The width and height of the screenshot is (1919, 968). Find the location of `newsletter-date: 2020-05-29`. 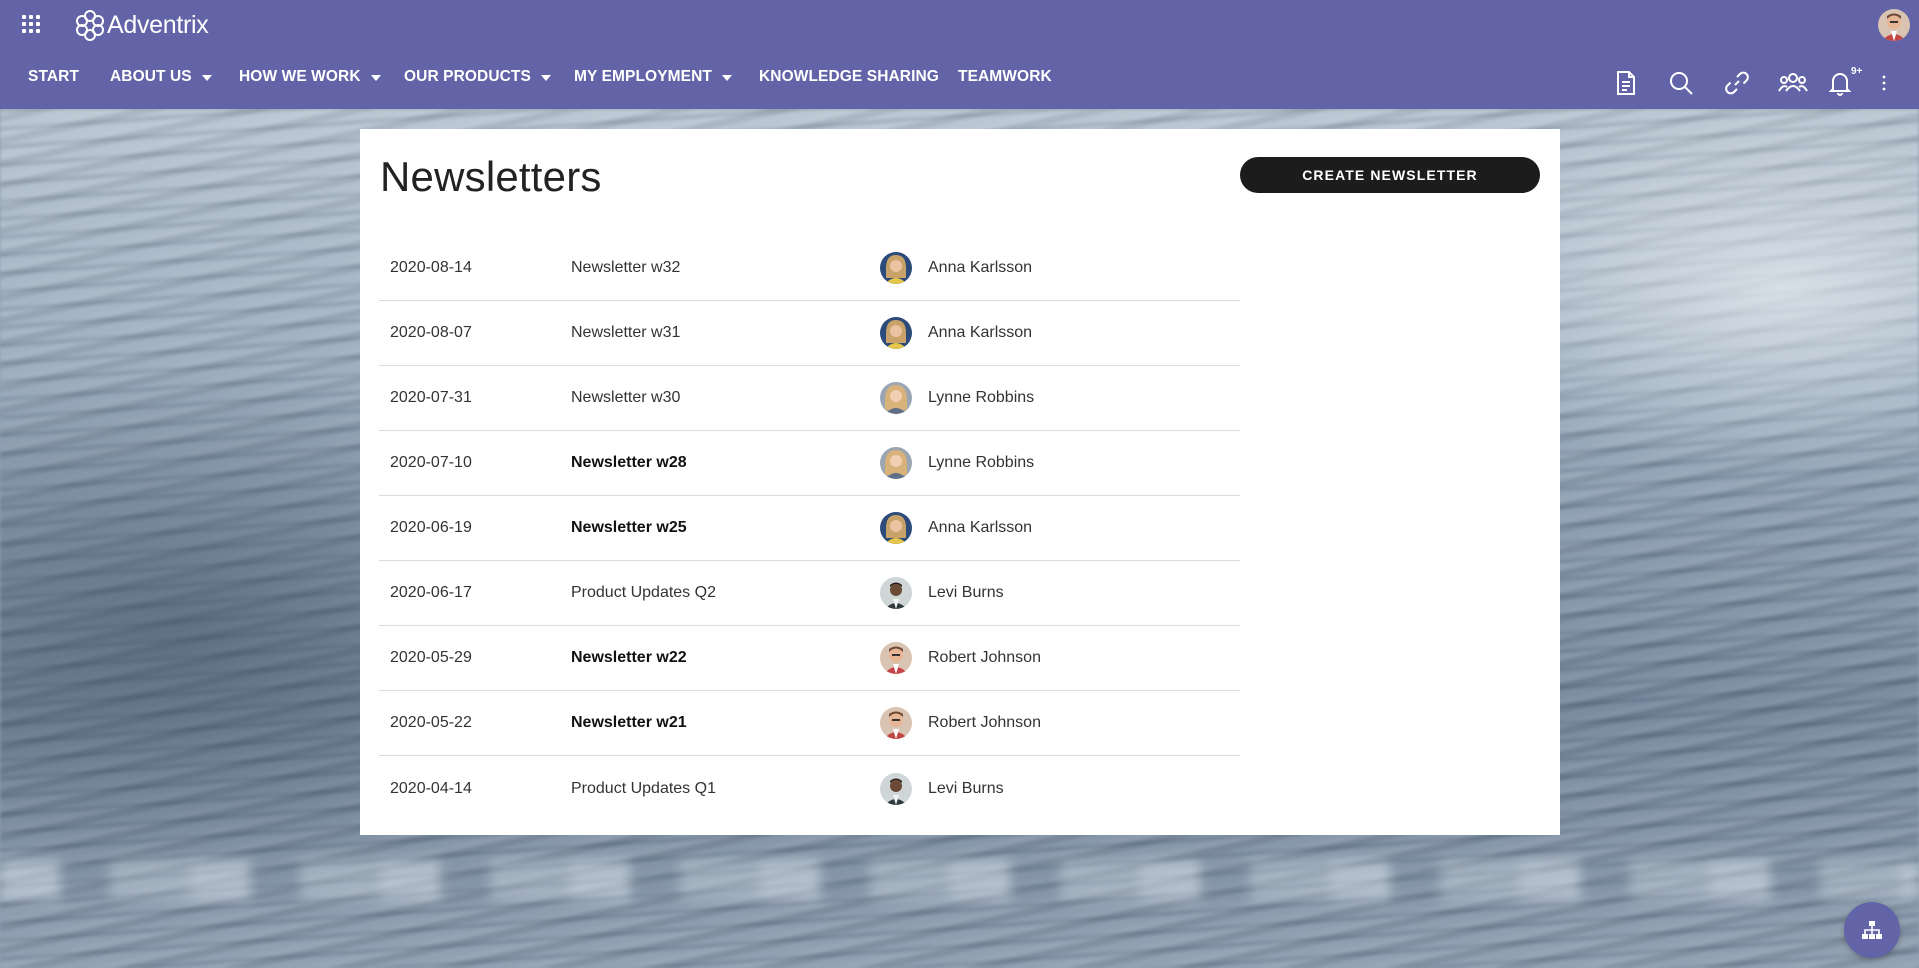

newsletter-date: 2020-05-29 is located at coordinates (431, 657).